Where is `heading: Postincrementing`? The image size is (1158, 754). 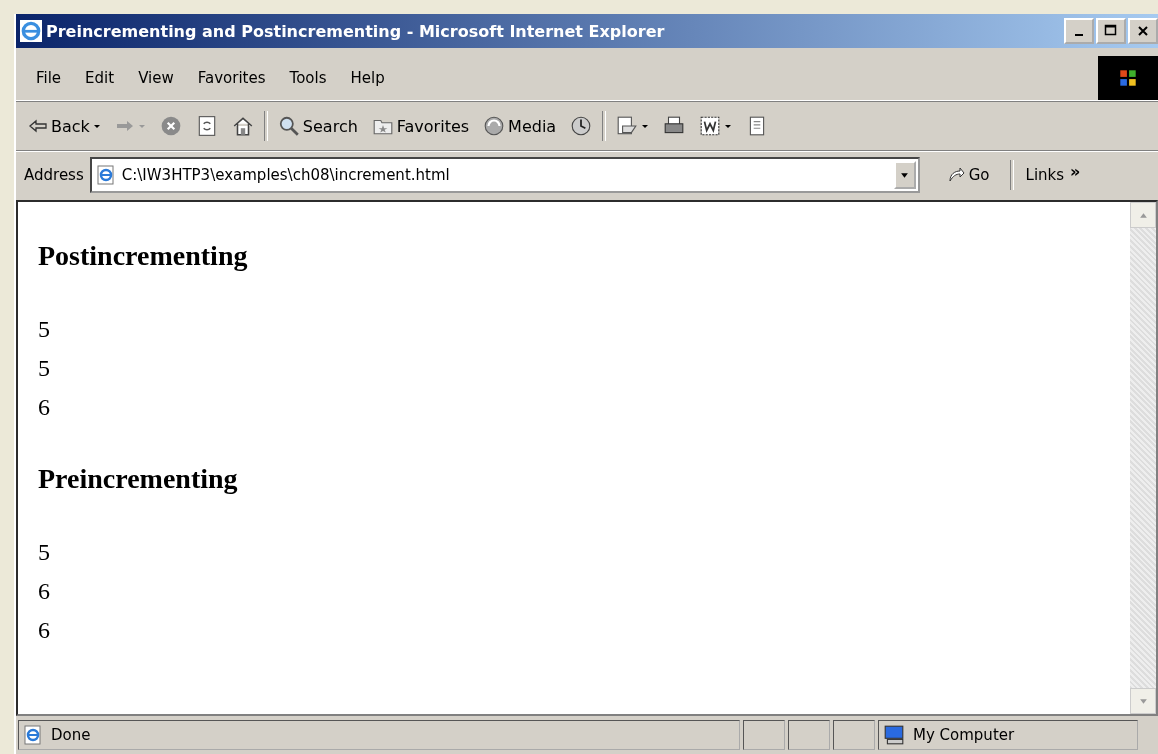 heading: Postincrementing is located at coordinates (143, 256).